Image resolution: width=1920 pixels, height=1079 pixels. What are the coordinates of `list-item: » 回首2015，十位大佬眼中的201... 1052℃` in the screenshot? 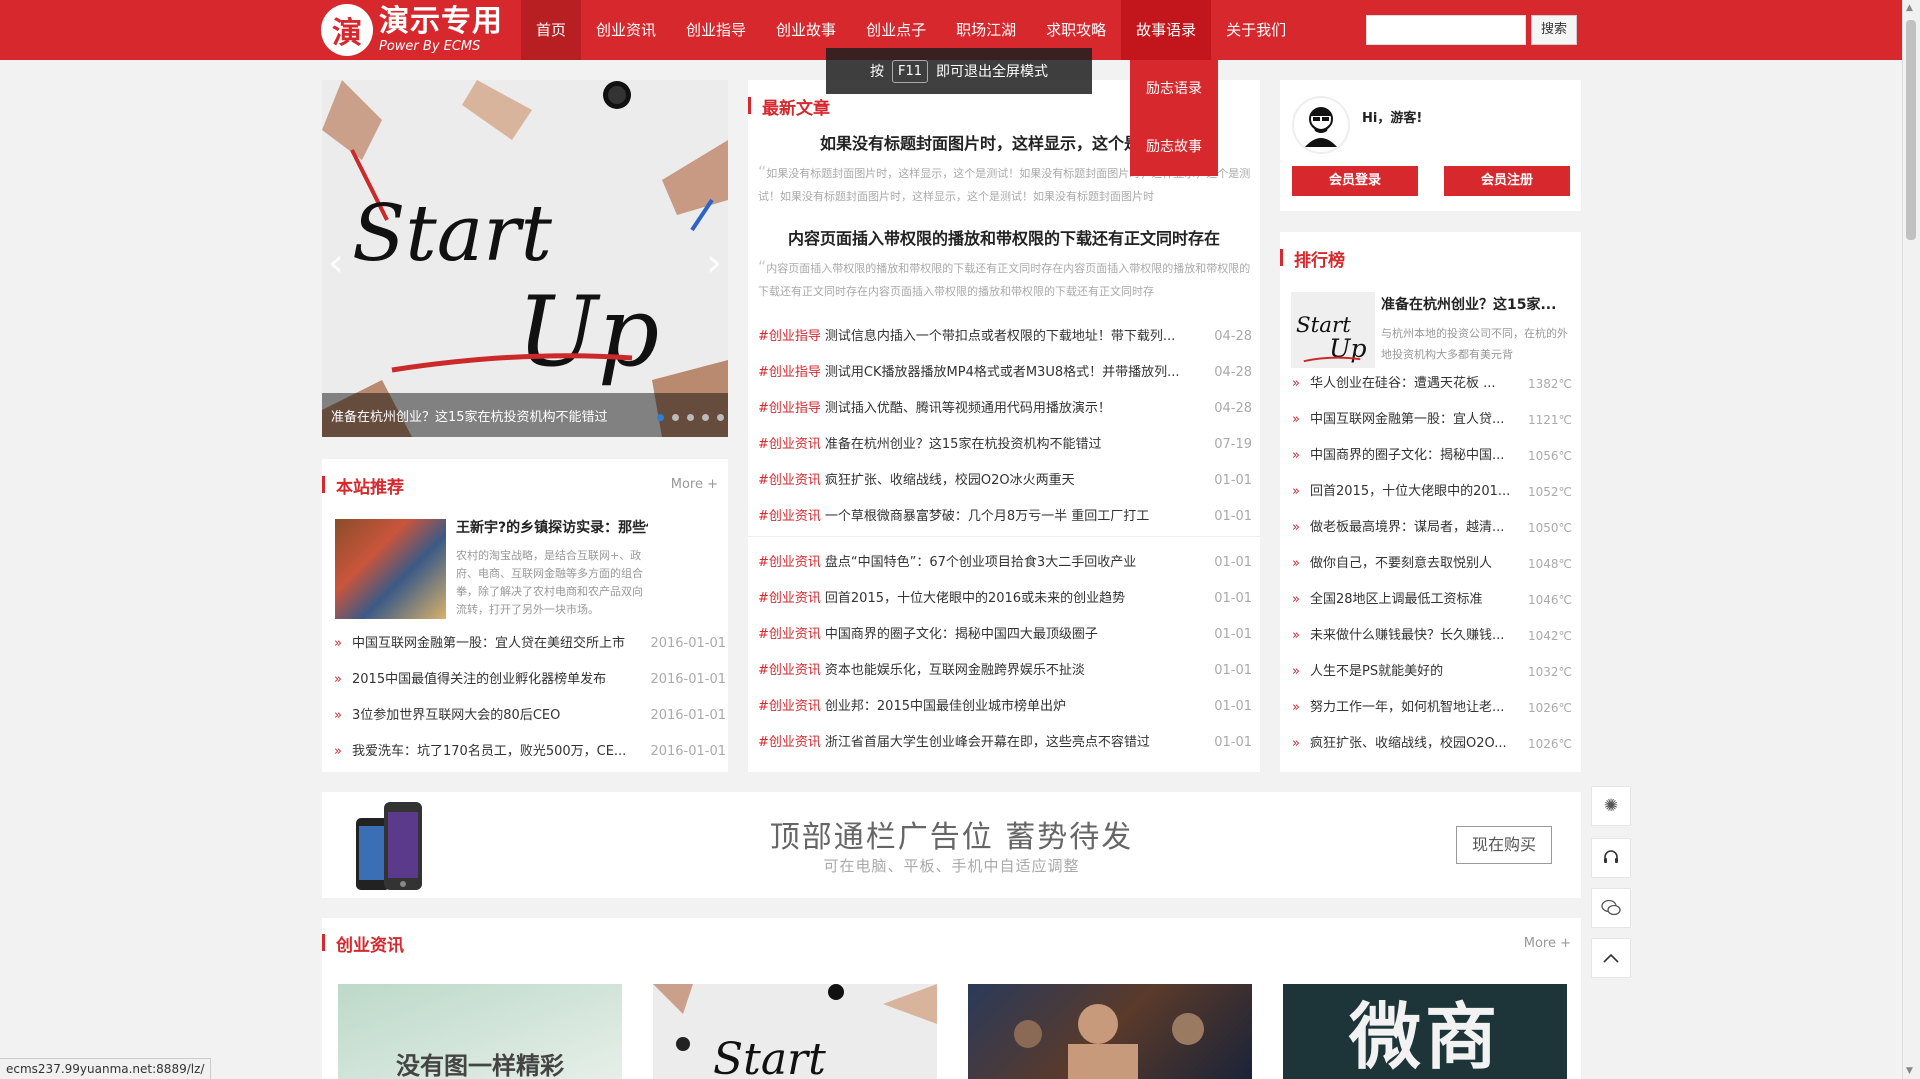 It's located at (1432, 492).